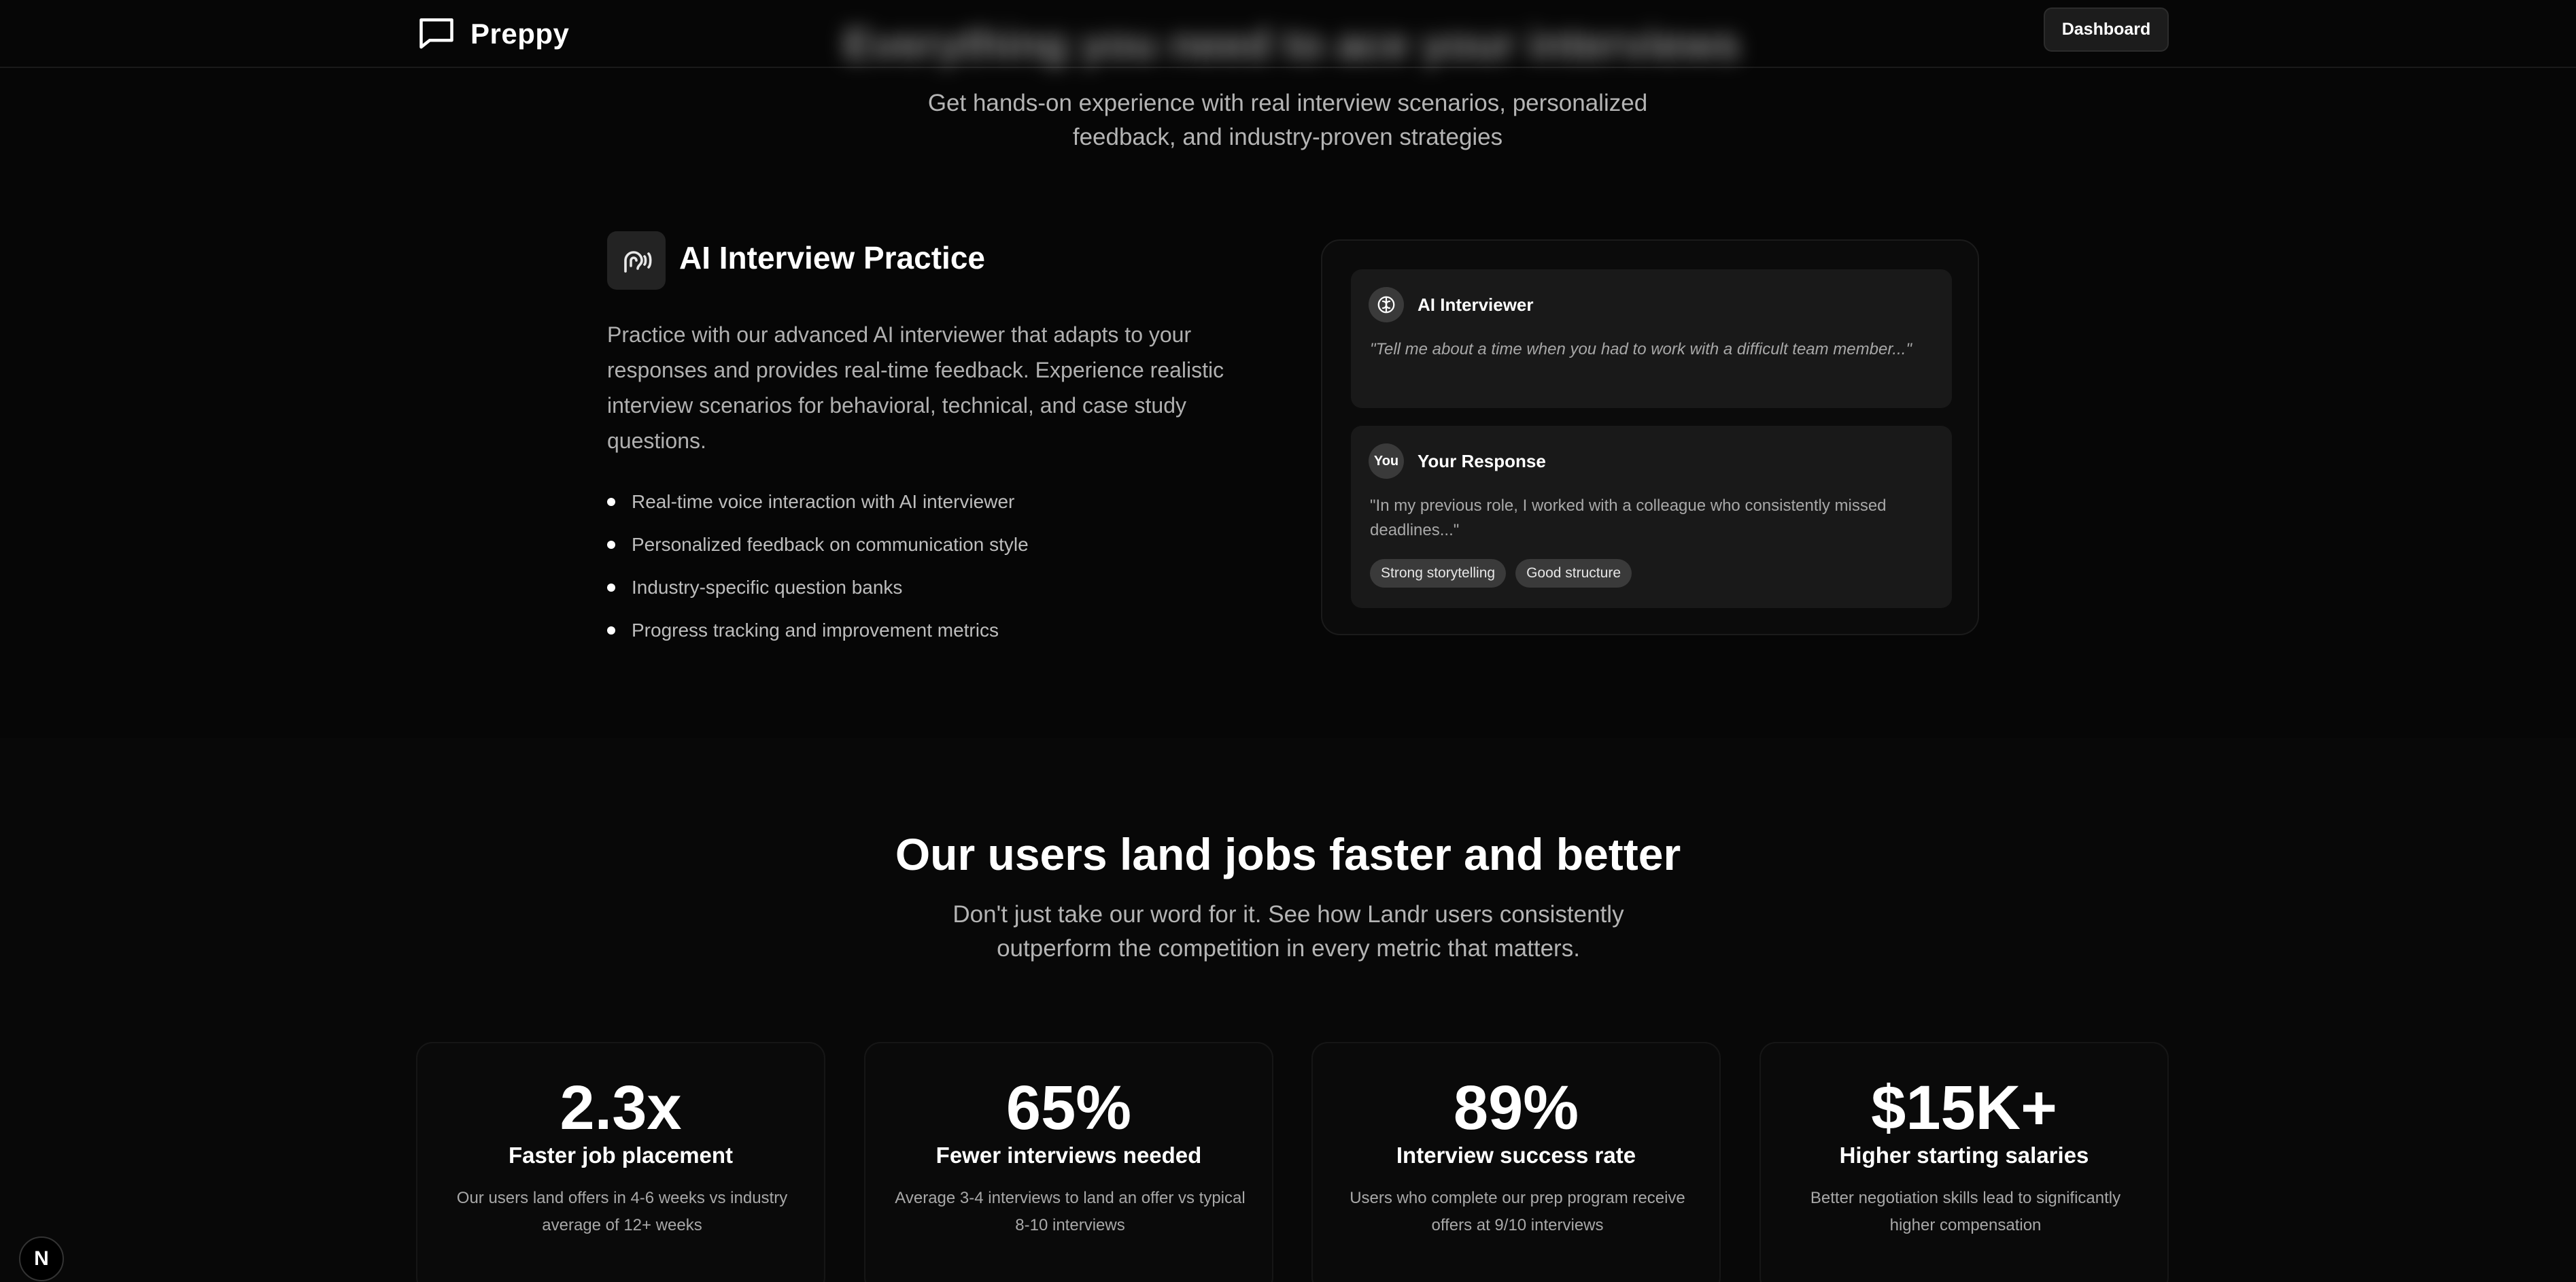 This screenshot has width=2576, height=1282. I want to click on message-author: AI Interviewer, so click(1476, 304).